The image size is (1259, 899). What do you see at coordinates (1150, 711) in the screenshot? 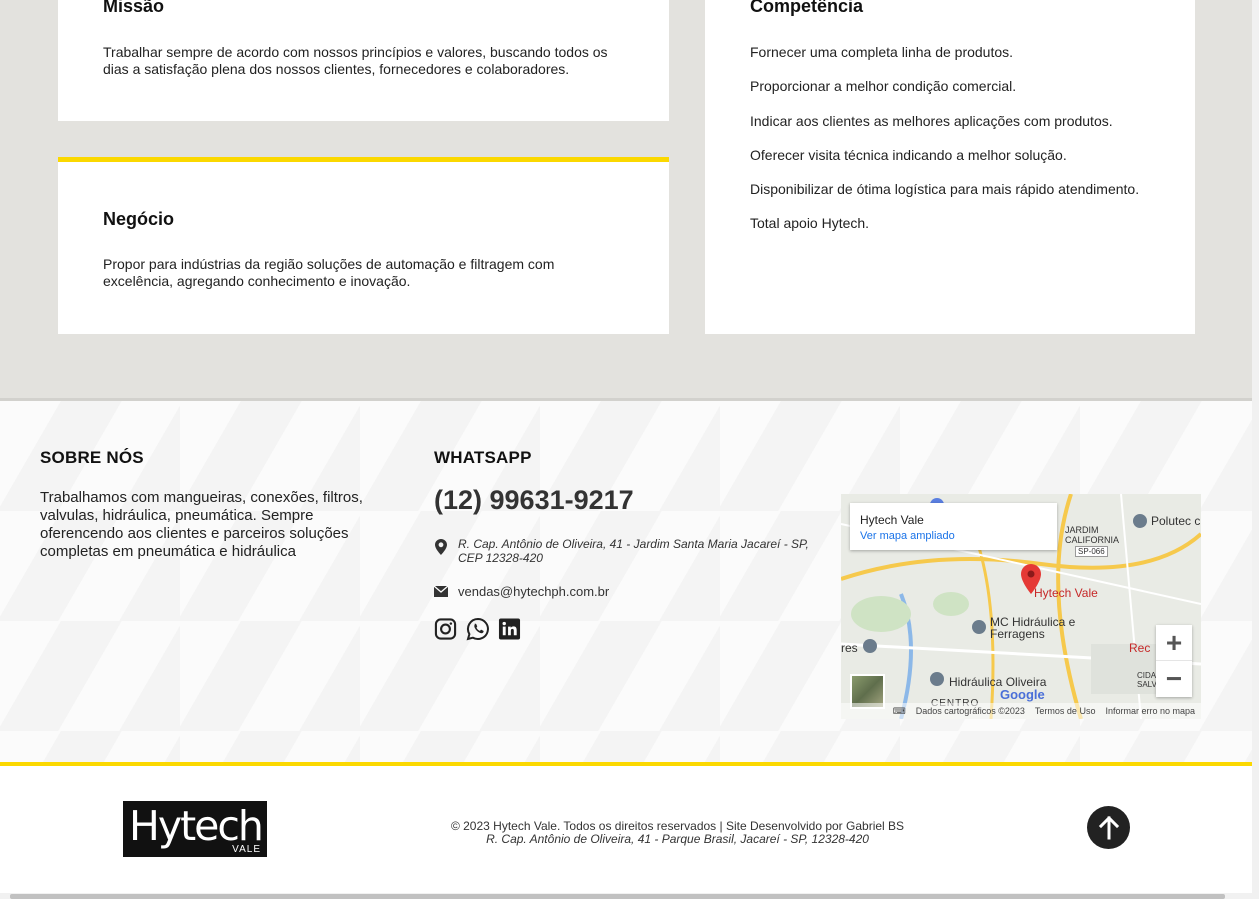
I see `map-report-link: Informar erro no mapa` at bounding box center [1150, 711].